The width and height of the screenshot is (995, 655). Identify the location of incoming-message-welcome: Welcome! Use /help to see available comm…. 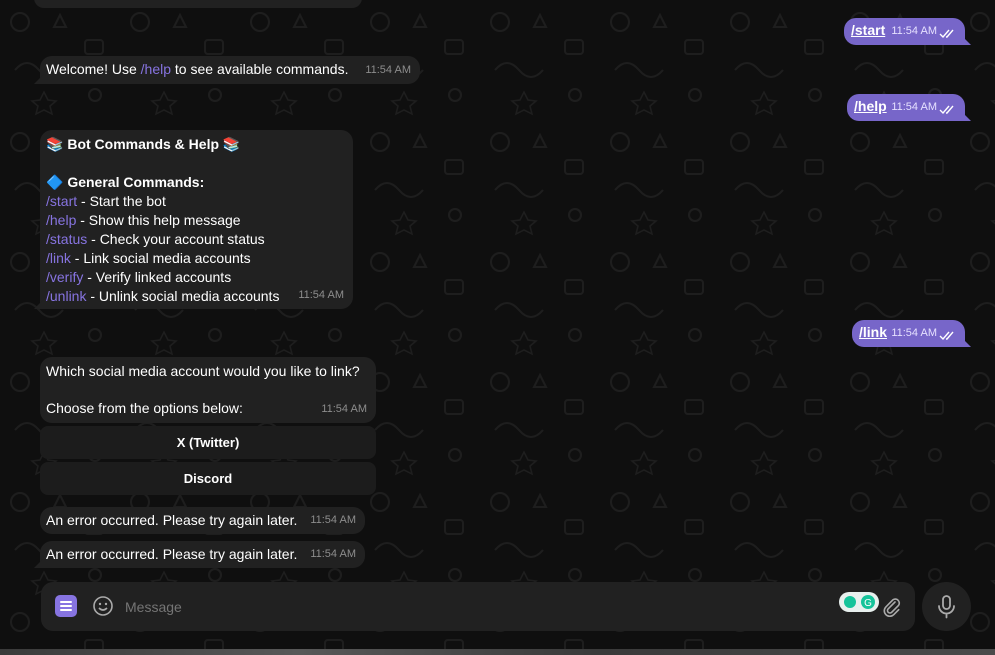
(227, 70).